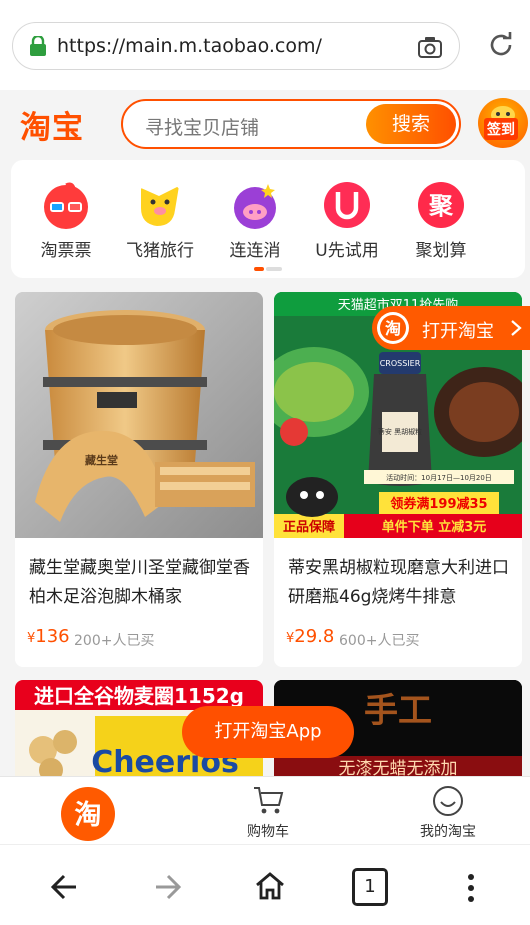 Image resolution: width=530 pixels, height=925 pixels. Describe the element at coordinates (400, 363) in the screenshot. I see `grinder-brand-text: CROSSIER` at that location.